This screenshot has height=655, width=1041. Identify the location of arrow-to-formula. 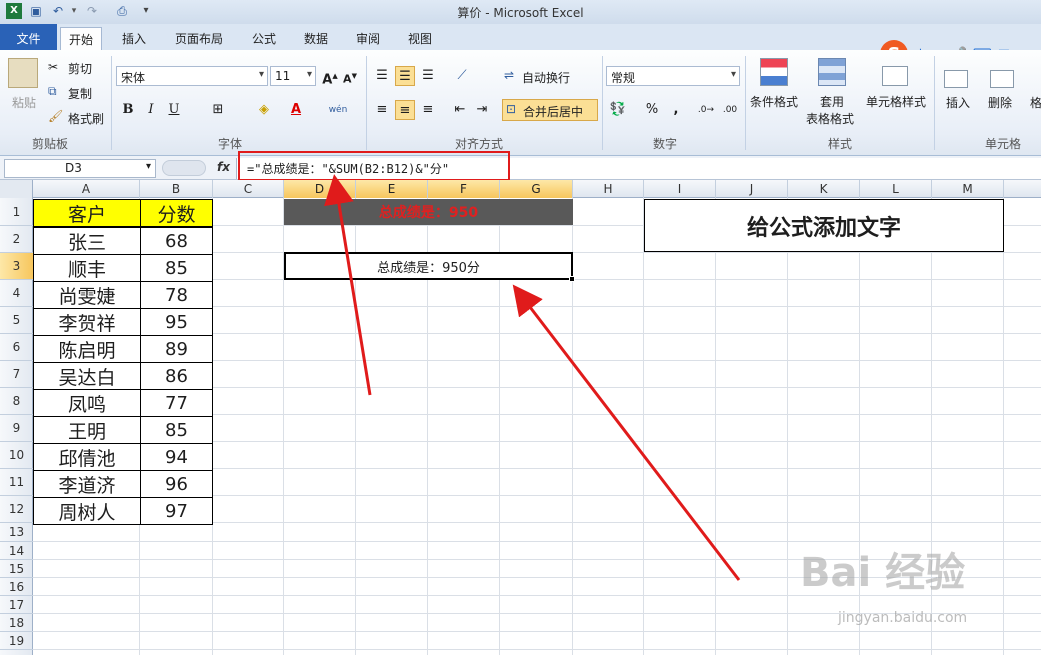
(348, 285).